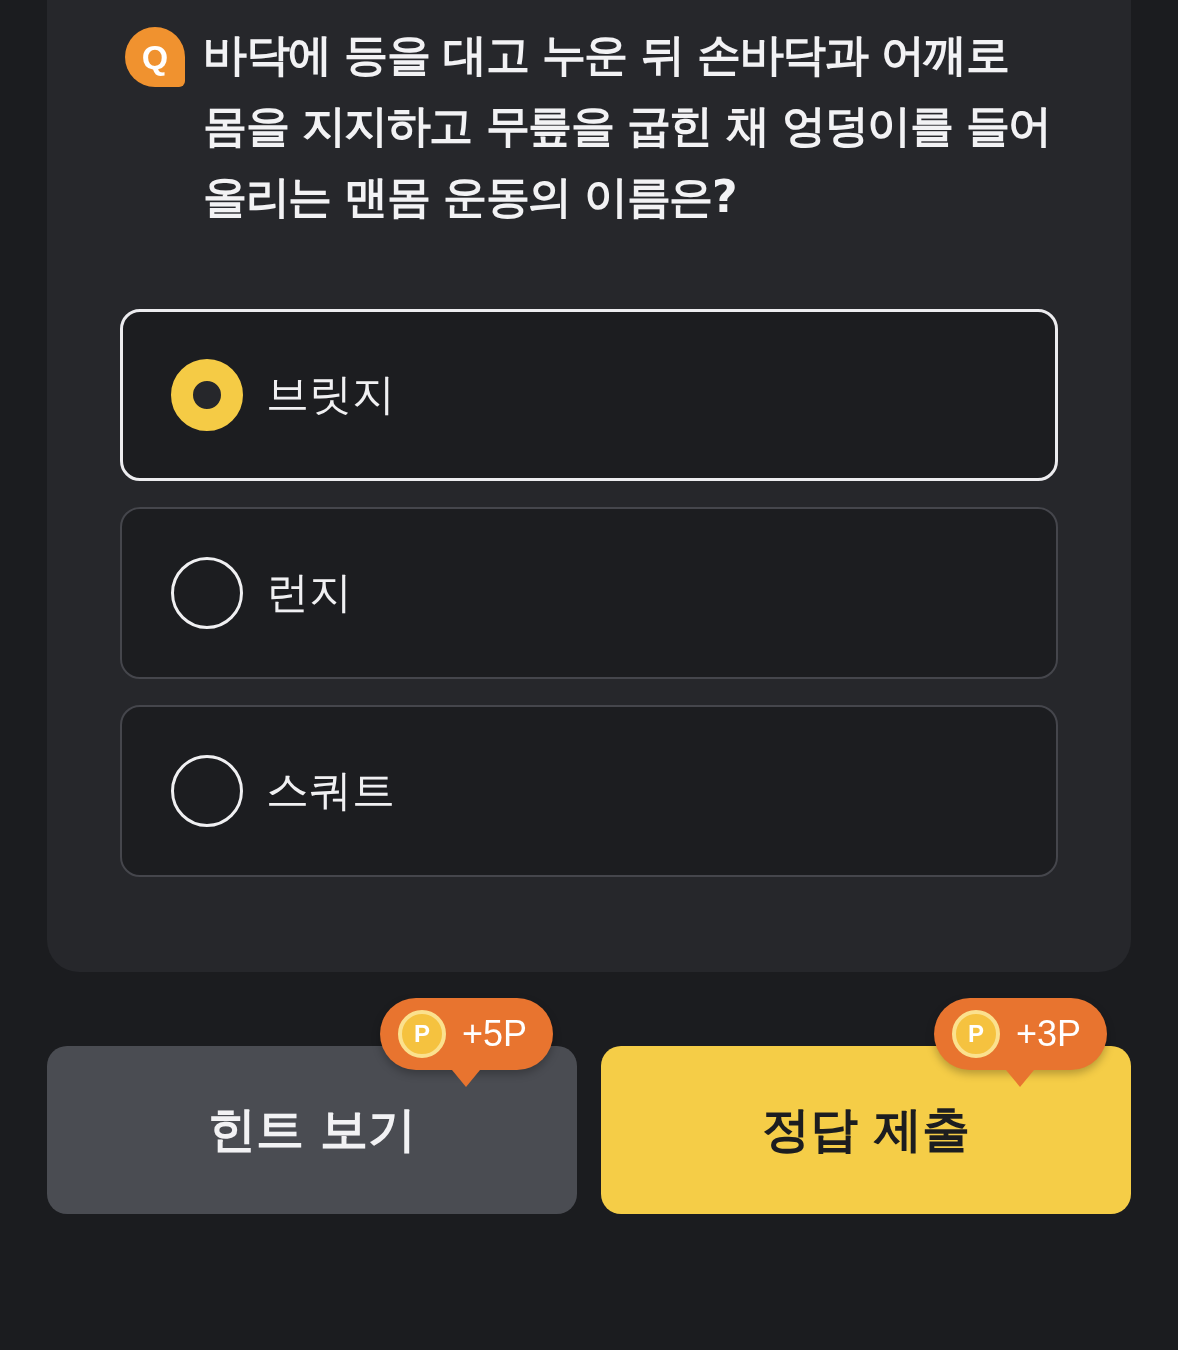  I want to click on q-badge: Q, so click(155, 57).